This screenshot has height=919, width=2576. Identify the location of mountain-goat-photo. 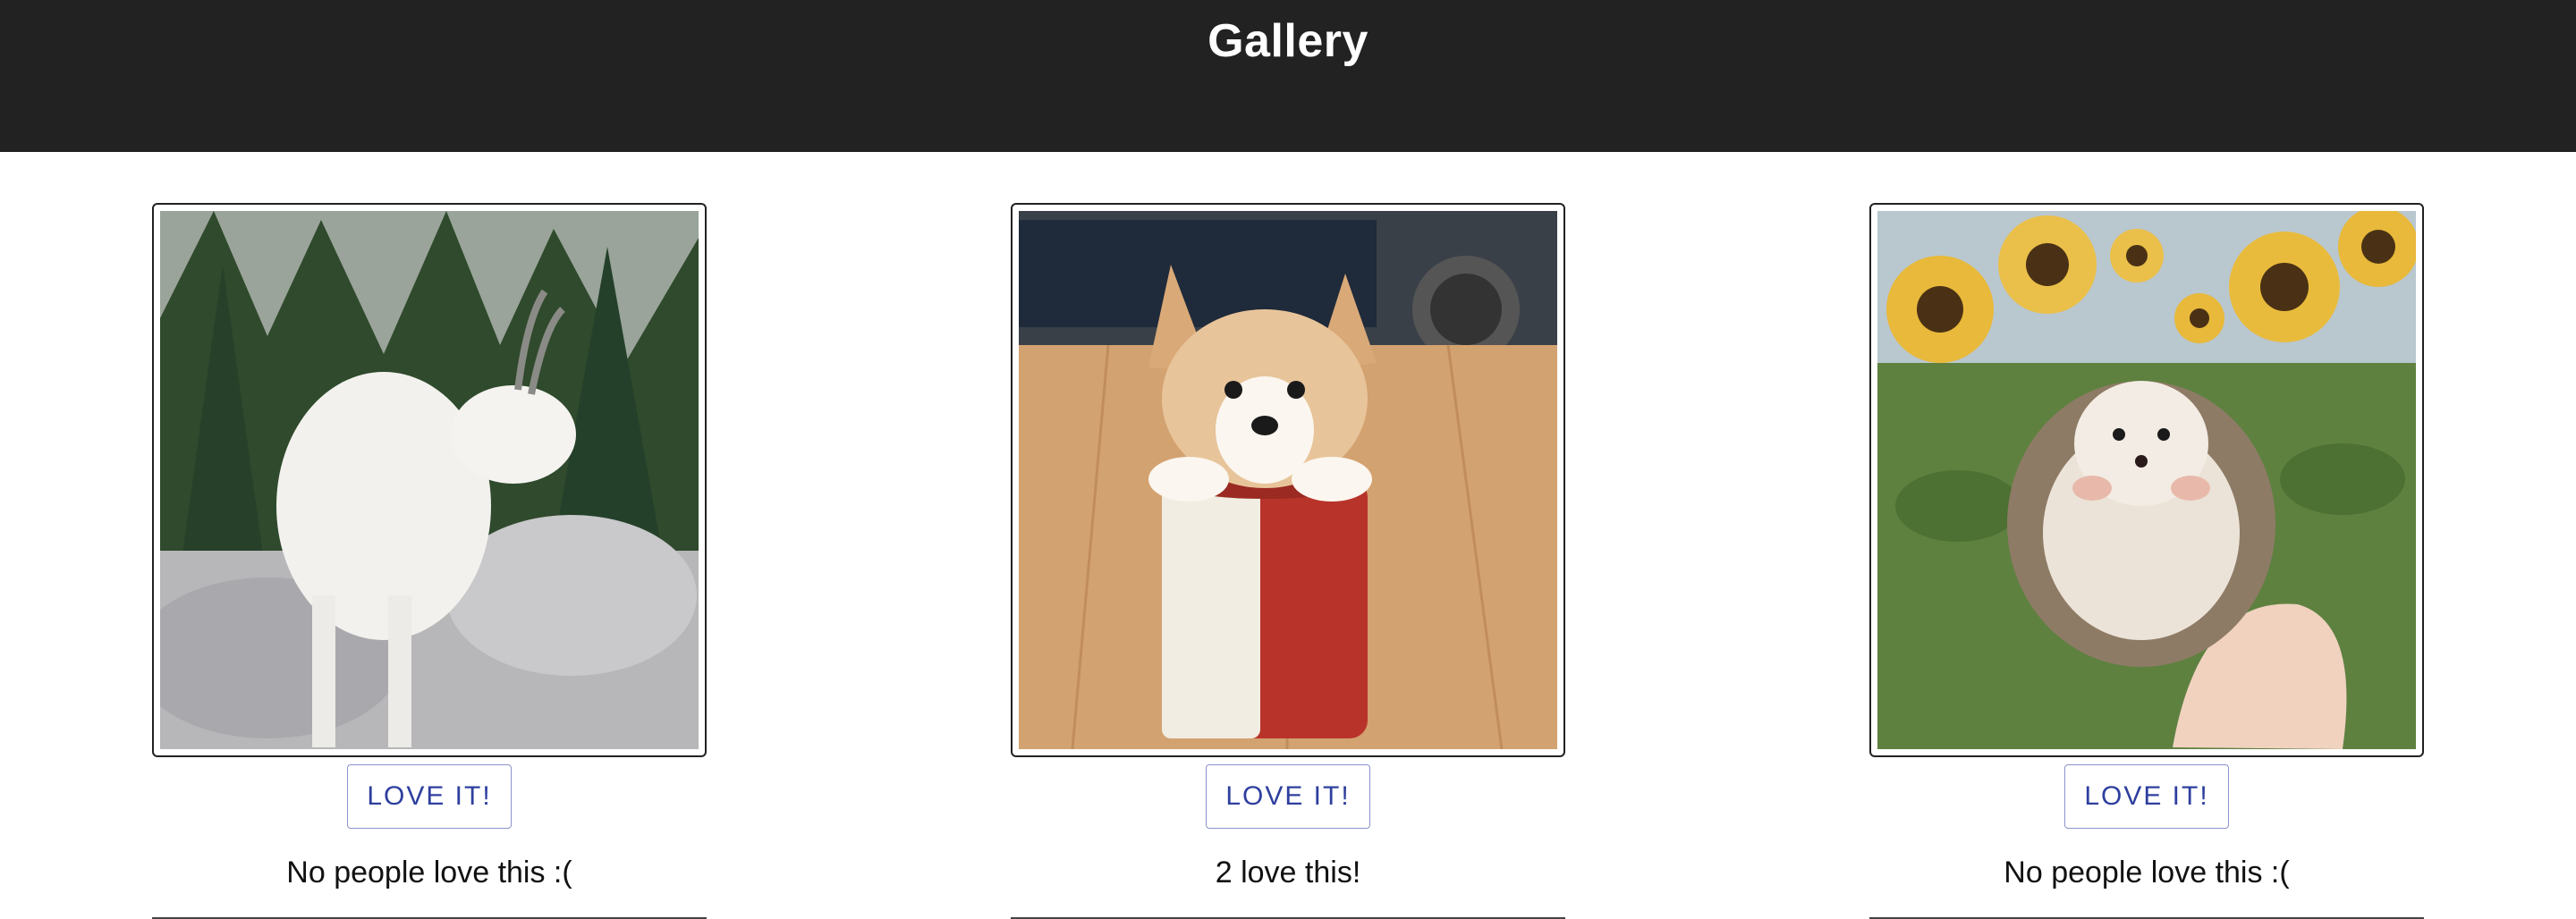
(429, 480).